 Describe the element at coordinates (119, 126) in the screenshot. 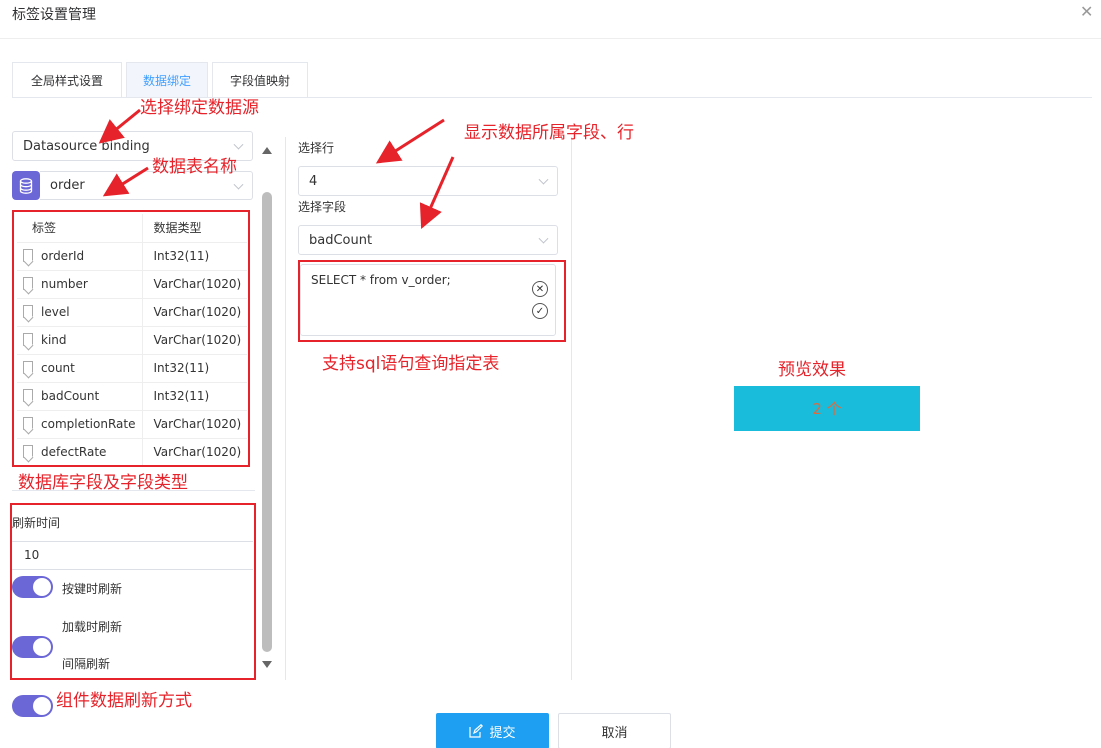

I see `arrow-datasource` at that location.